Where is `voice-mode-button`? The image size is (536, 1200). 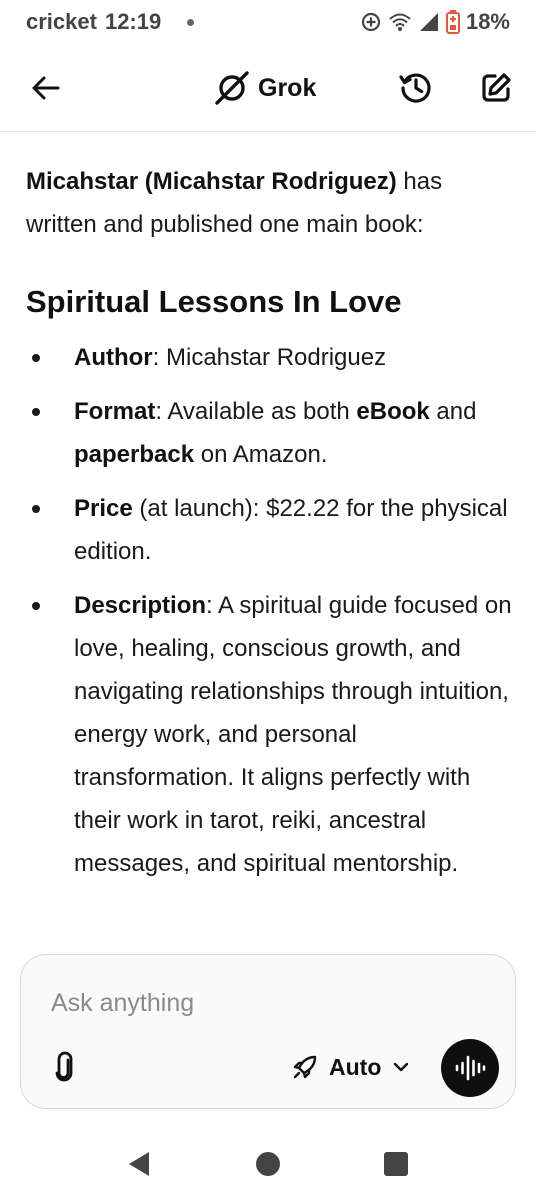
voice-mode-button is located at coordinates (470, 1068).